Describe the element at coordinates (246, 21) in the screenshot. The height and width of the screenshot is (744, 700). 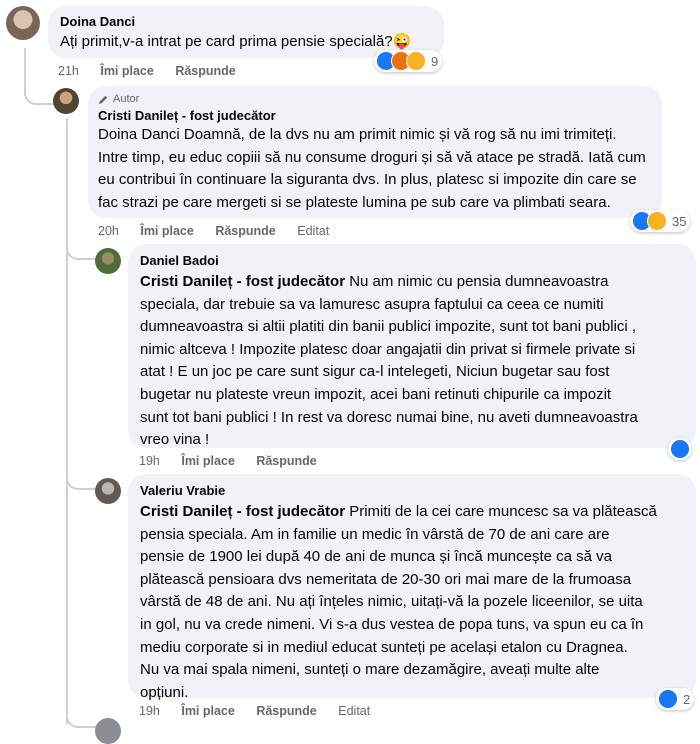
I see `commenter-name: Doina Danci` at that location.